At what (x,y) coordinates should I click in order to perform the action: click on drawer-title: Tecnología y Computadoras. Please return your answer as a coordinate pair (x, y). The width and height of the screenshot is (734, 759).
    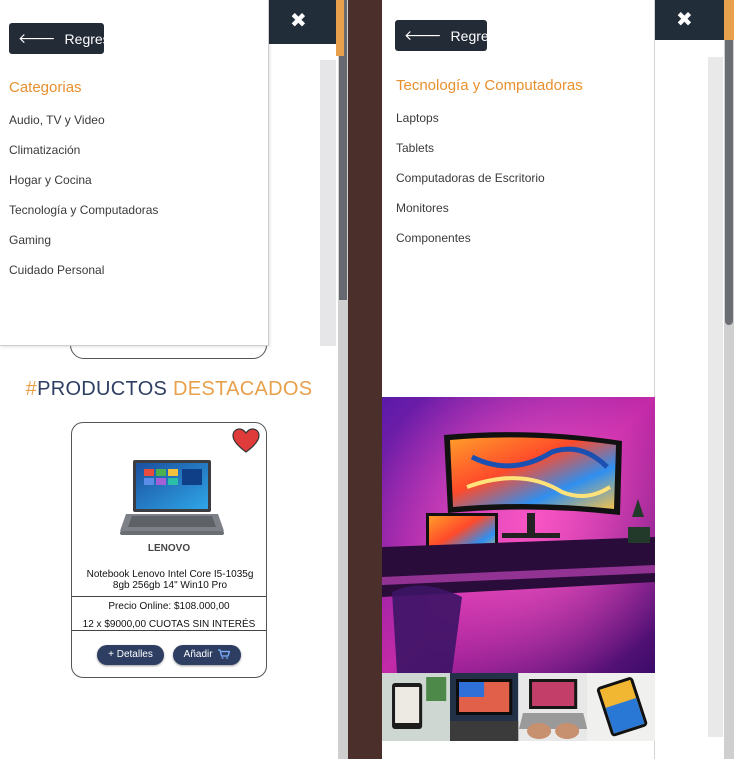
    Looking at the image, I should click on (489, 85).